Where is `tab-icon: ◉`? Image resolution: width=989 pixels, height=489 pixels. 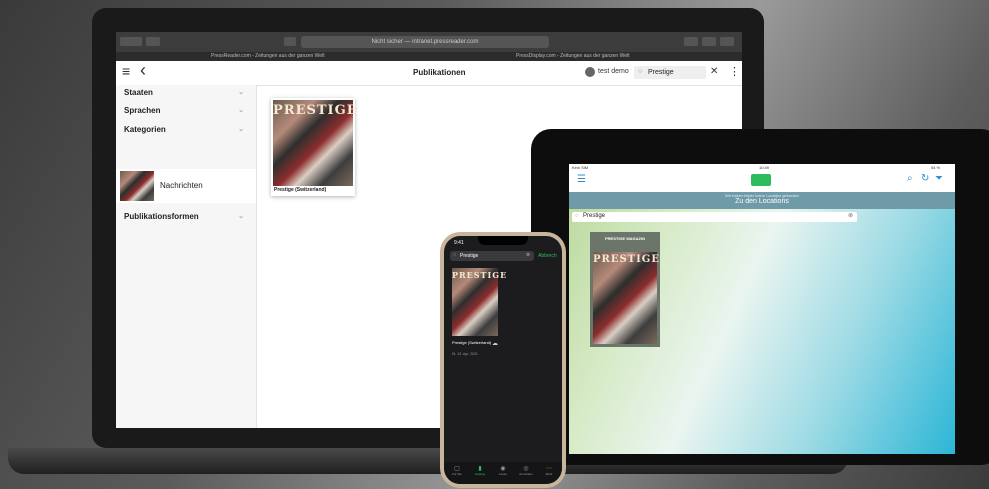
tab-icon: ◉ is located at coordinates (503, 469).